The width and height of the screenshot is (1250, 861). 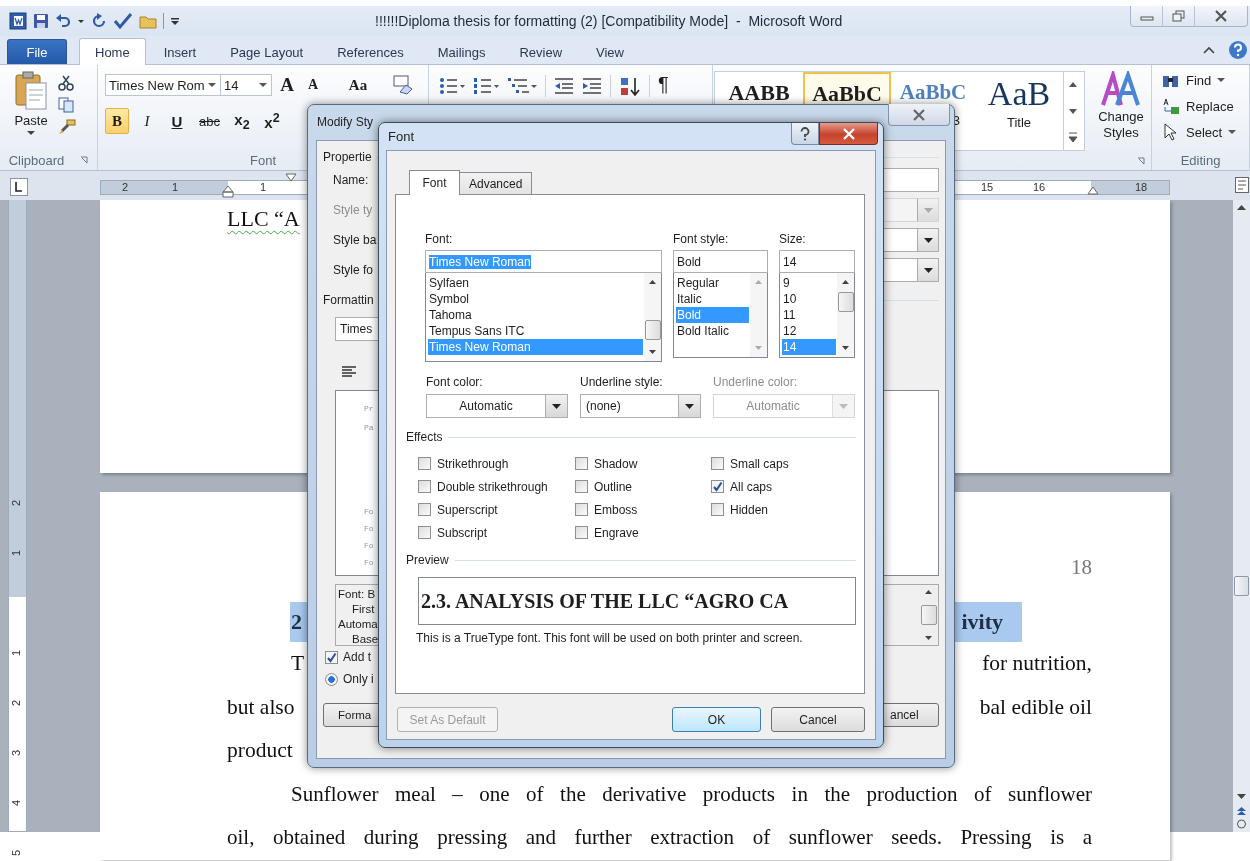 I want to click on redo-icon, so click(x=99, y=21).